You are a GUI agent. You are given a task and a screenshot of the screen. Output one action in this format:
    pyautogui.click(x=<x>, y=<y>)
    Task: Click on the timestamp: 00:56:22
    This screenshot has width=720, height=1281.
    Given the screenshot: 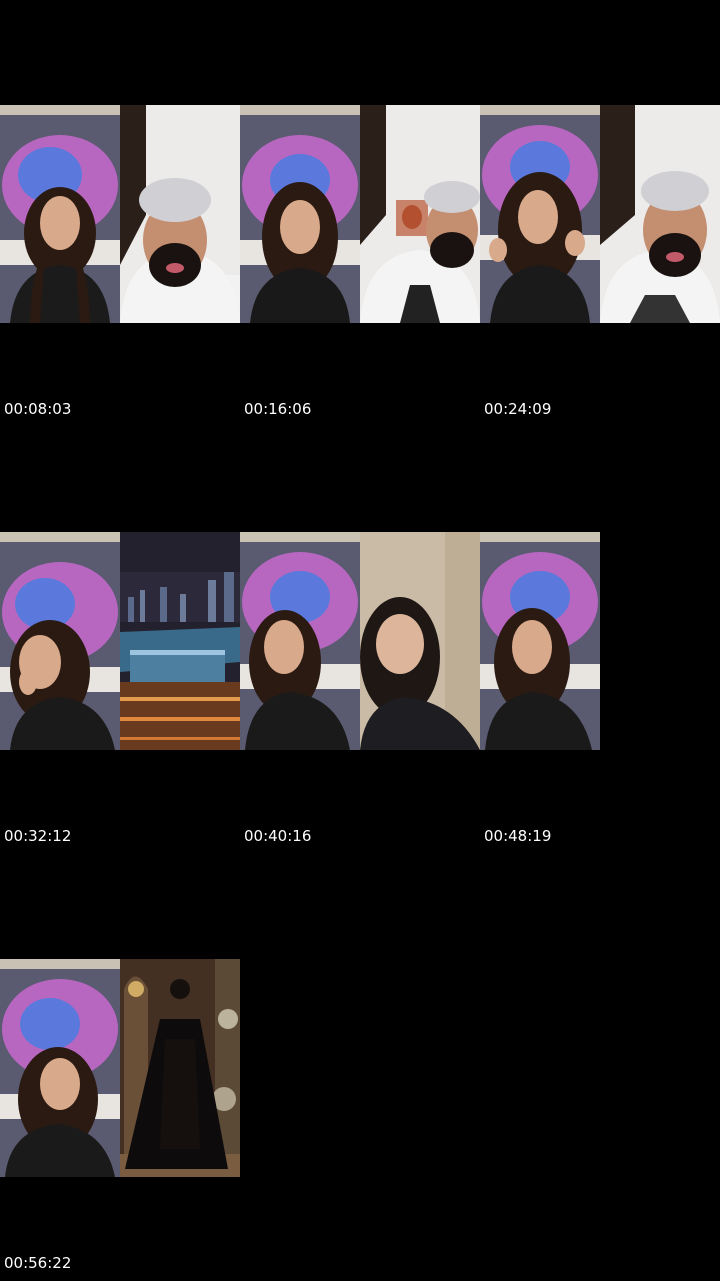 What is the action you would take?
    pyautogui.click(x=38, y=1263)
    